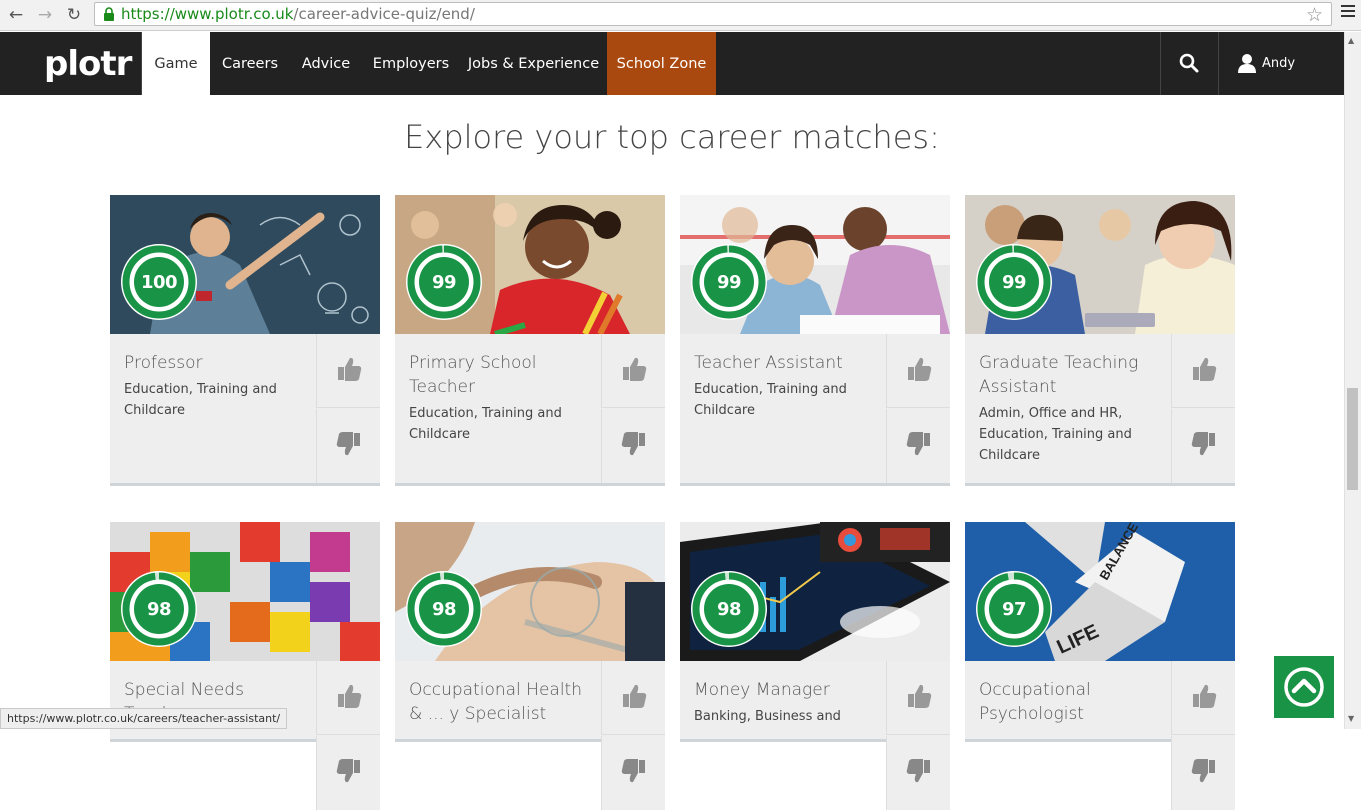 This screenshot has width=1361, height=810. Describe the element at coordinates (1352, 439) in the screenshot. I see `scrollbar-thumb` at that location.